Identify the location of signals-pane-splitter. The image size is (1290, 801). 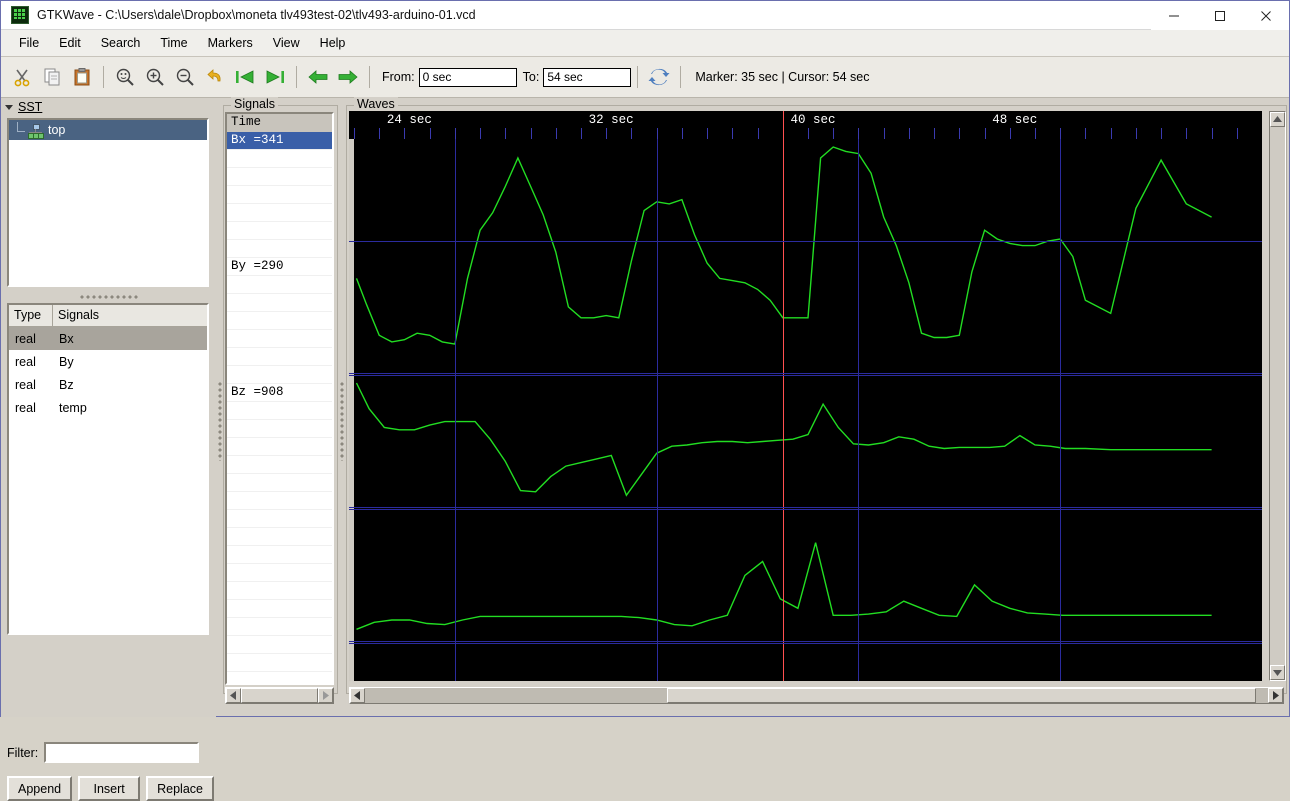
(341, 421).